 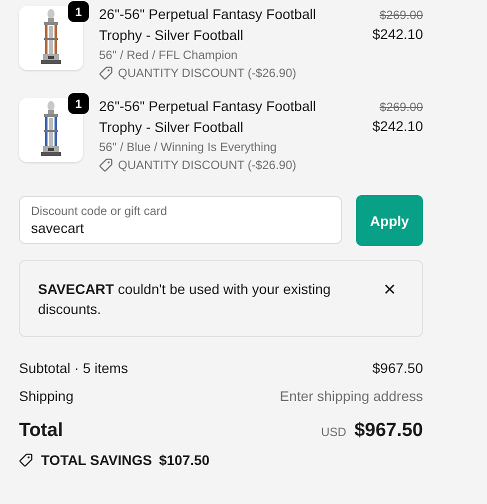 What do you see at coordinates (397, 368) in the screenshot?
I see `summary-value: $967.50` at bounding box center [397, 368].